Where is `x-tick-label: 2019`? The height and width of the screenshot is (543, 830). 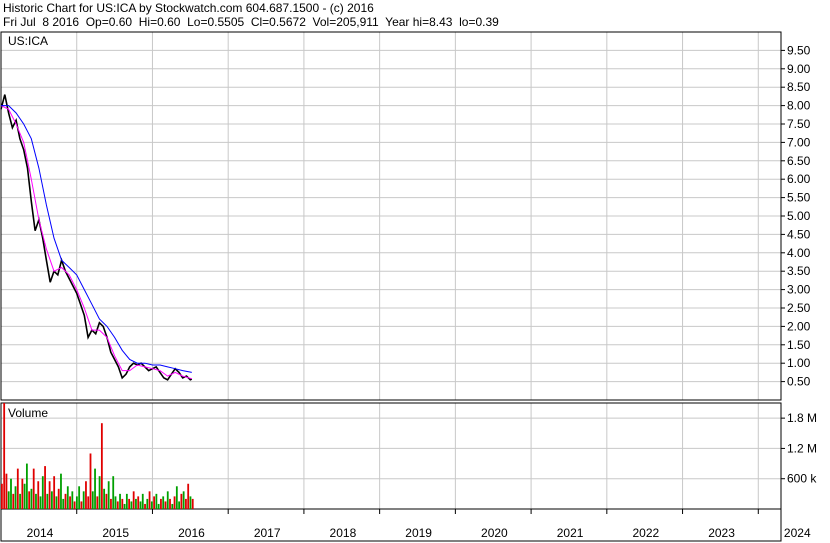
x-tick-label: 2019 is located at coordinates (418, 533).